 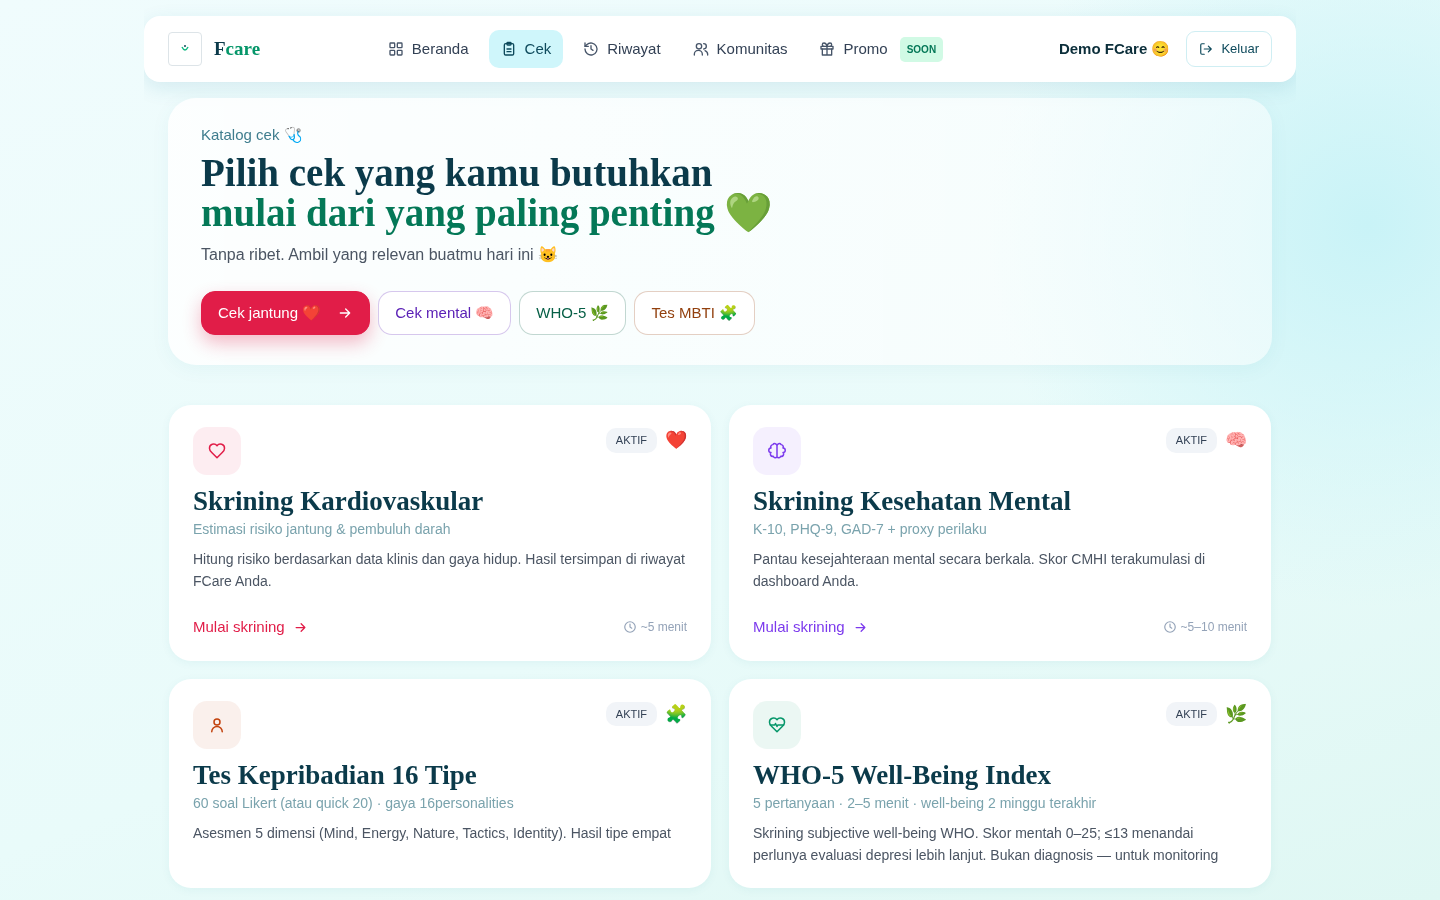 What do you see at coordinates (622, 49) in the screenshot?
I see `nav-tab: Riwayat` at bounding box center [622, 49].